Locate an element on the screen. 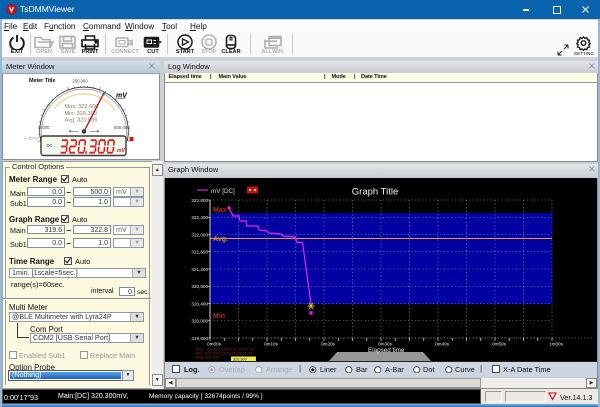 The image size is (600, 407). svg-text: 500.000 is located at coordinates (122, 127).